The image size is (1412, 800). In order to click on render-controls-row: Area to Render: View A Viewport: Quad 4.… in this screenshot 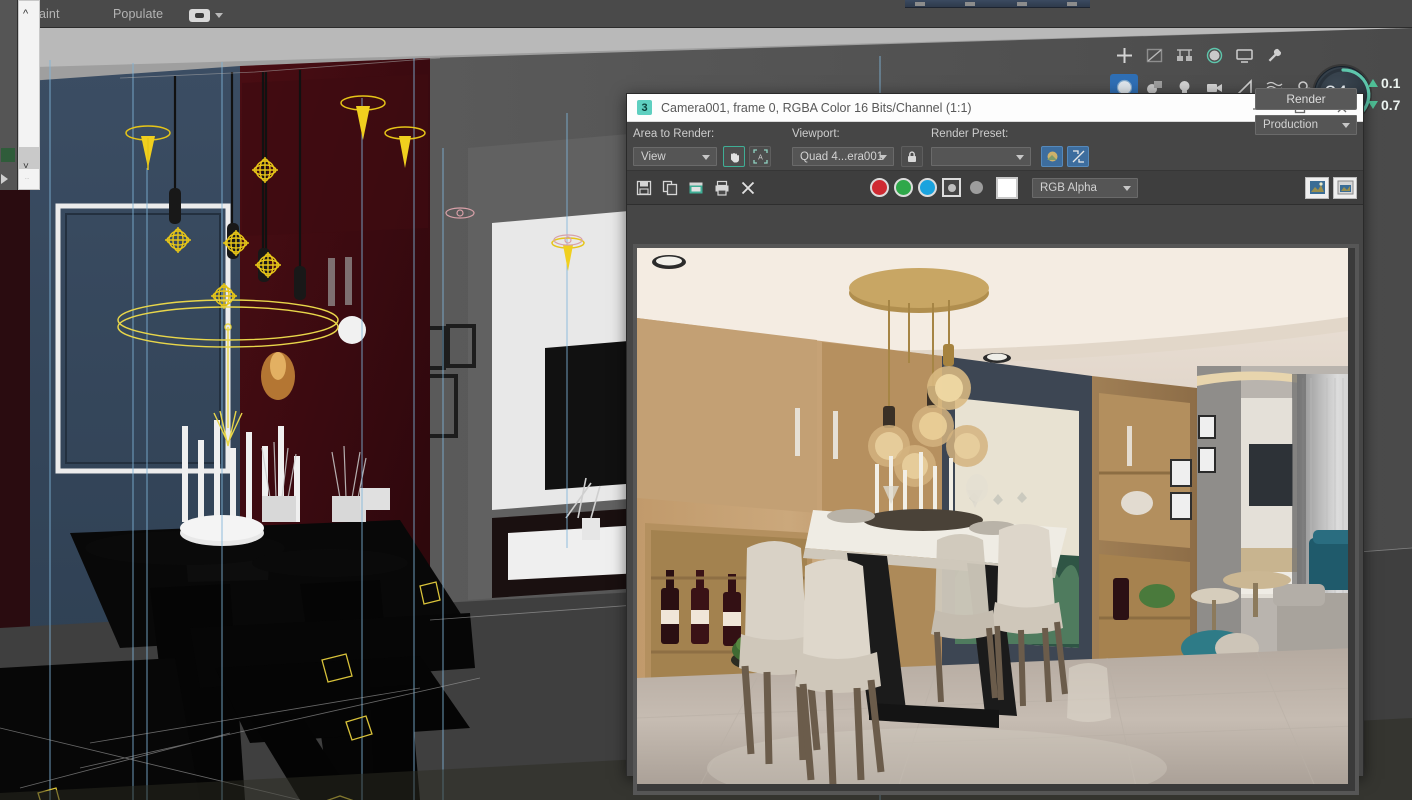, I will do `click(995, 129)`.